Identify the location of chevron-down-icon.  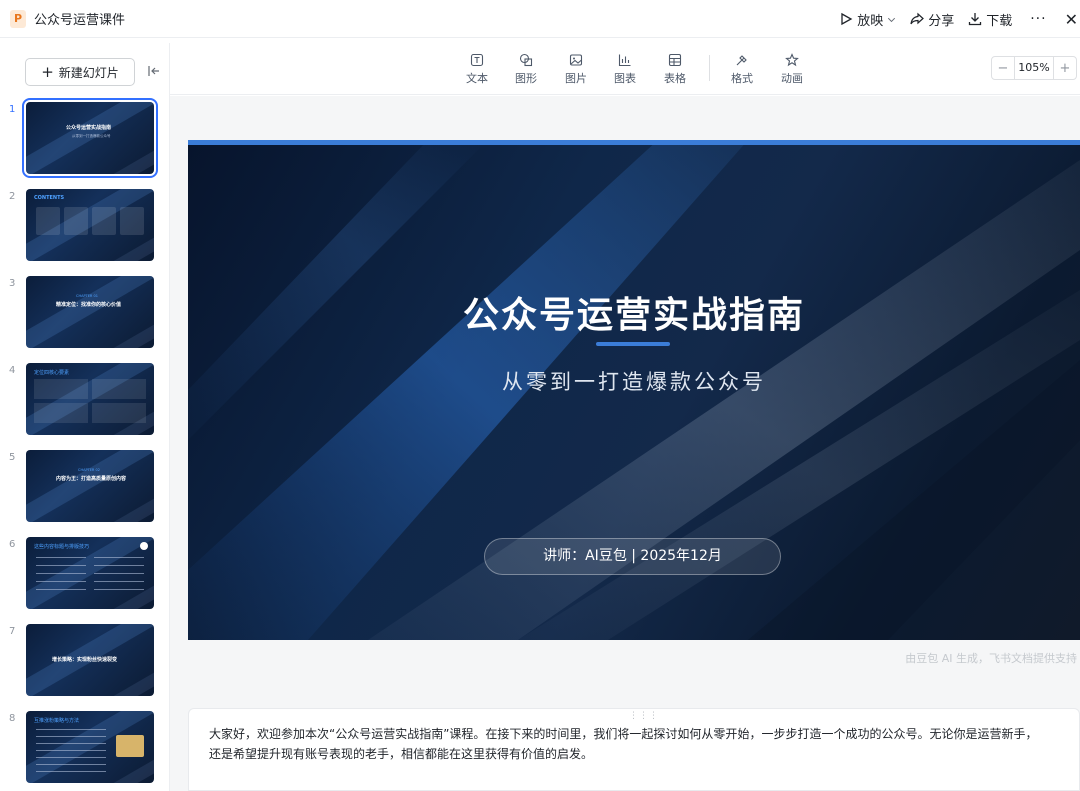
(892, 19).